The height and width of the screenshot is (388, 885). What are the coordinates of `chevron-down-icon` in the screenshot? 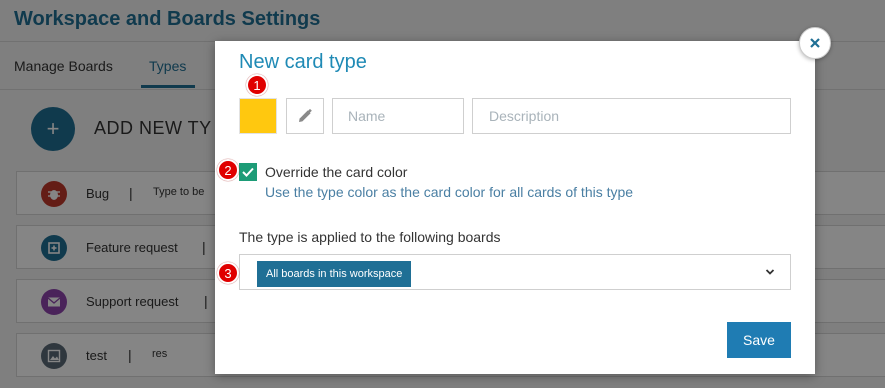 It's located at (770, 272).